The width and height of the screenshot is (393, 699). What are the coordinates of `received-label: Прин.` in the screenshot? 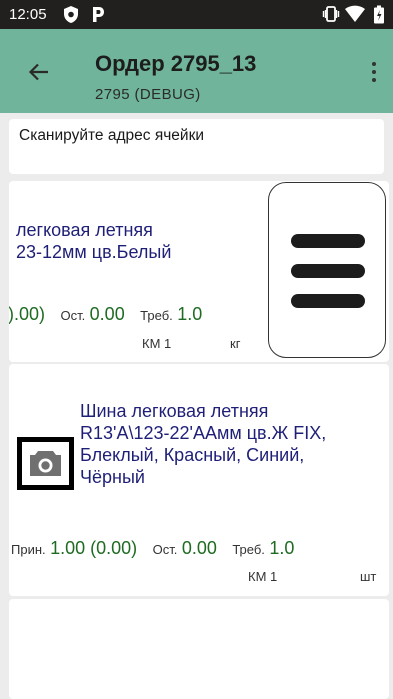 It's located at (28, 549).